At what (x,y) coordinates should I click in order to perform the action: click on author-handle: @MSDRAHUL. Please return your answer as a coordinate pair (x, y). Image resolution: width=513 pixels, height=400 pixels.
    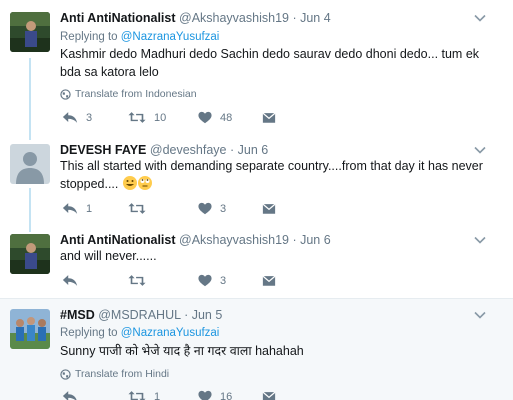
    Looking at the image, I should click on (139, 315).